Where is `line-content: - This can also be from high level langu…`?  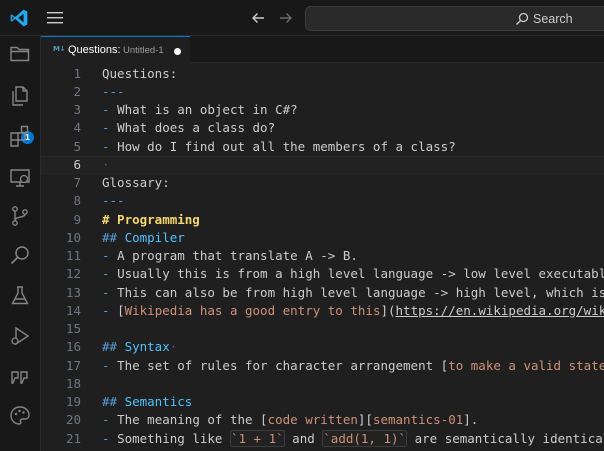 line-content: - This can also be from high level langu… is located at coordinates (353, 293).